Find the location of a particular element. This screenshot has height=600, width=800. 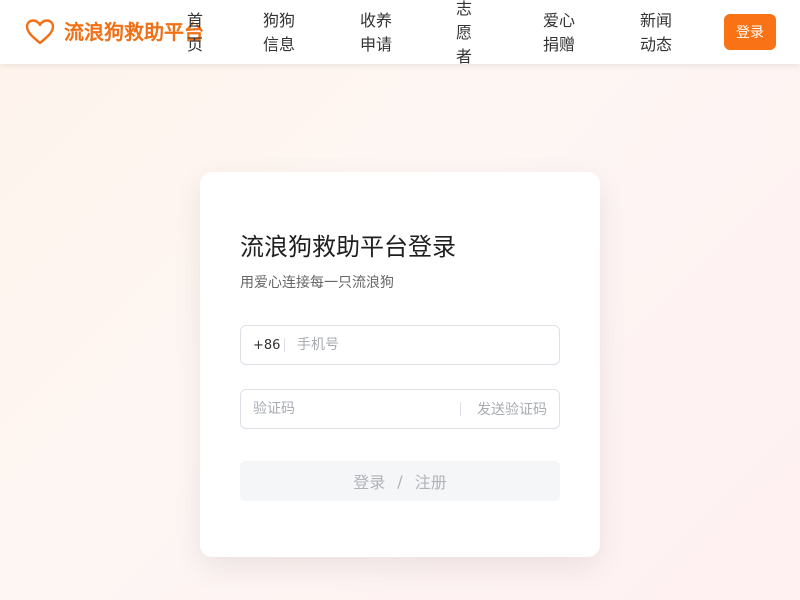

nav-item-dog-info-label-1: 狗狗 is located at coordinates (278, 20).